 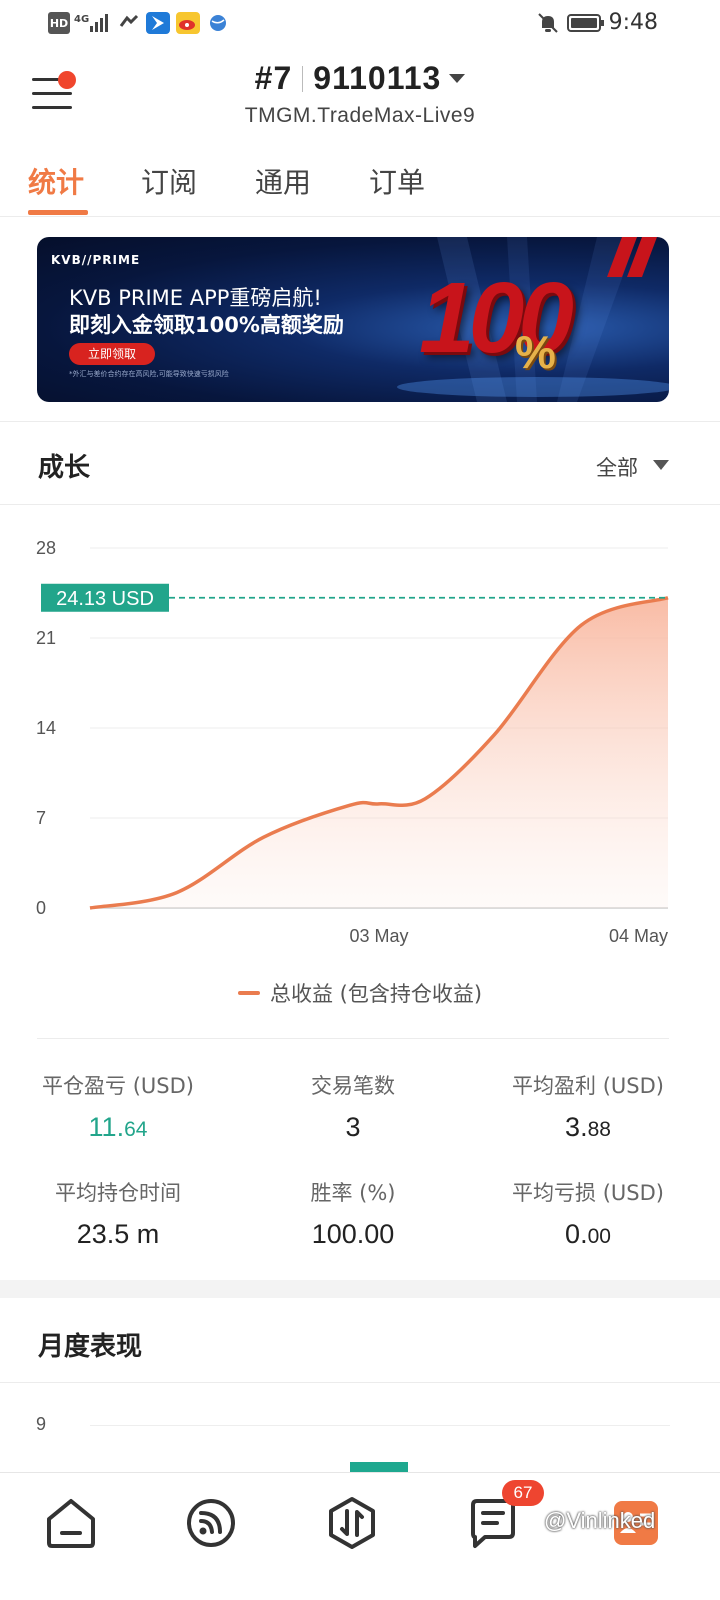 What do you see at coordinates (105, 599) in the screenshot?
I see `current-value-label: 24.13 USD` at bounding box center [105, 599].